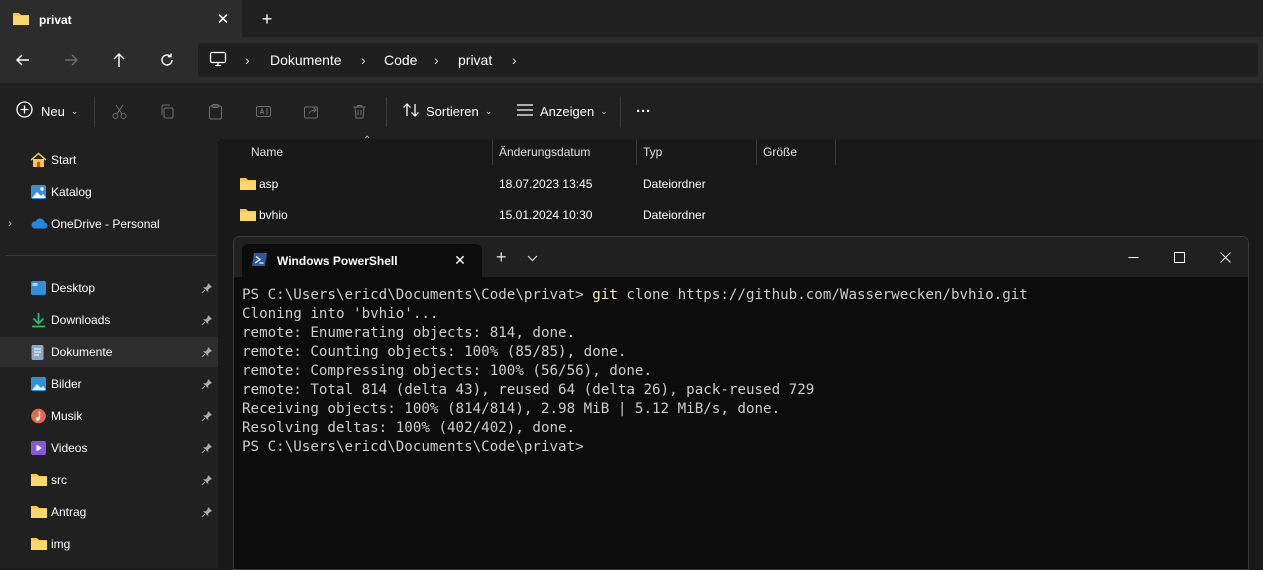 Image resolution: width=1263 pixels, height=570 pixels. I want to click on sort-button: Sortieren ⌄, so click(447, 111).